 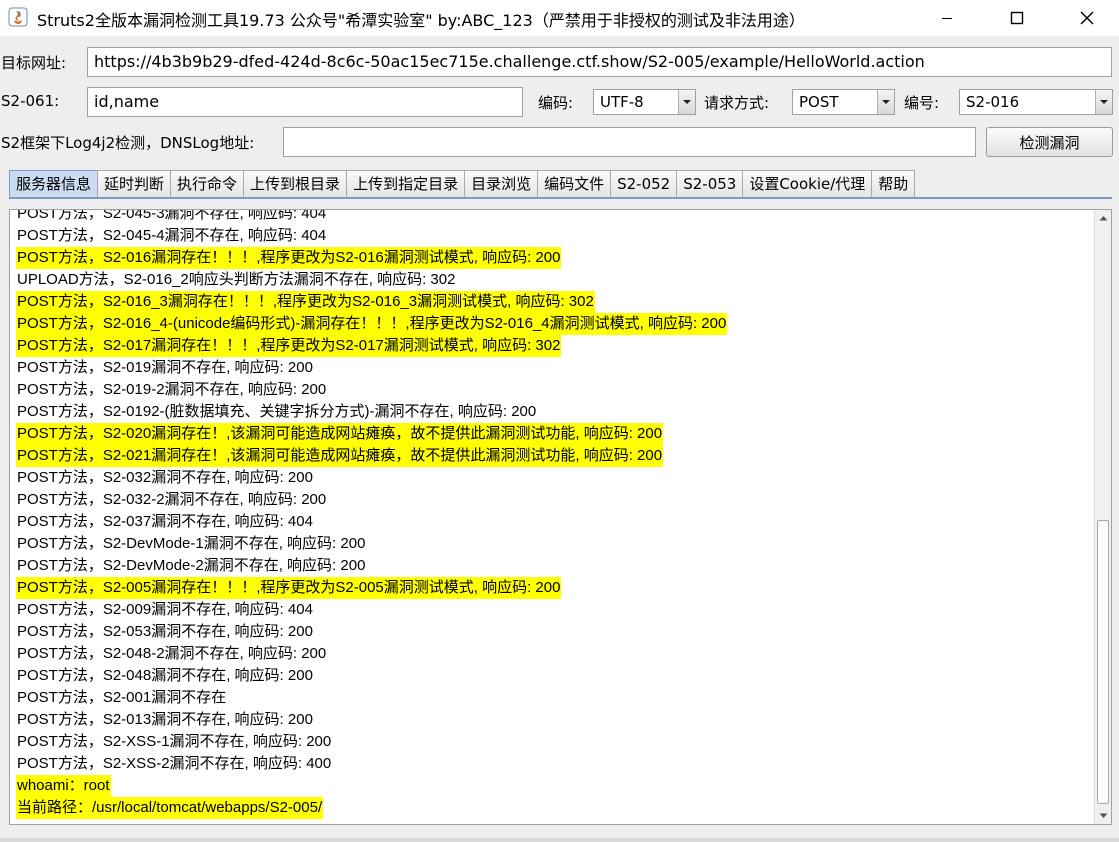 I want to click on method-label: 请求方式:, so click(x=737, y=103).